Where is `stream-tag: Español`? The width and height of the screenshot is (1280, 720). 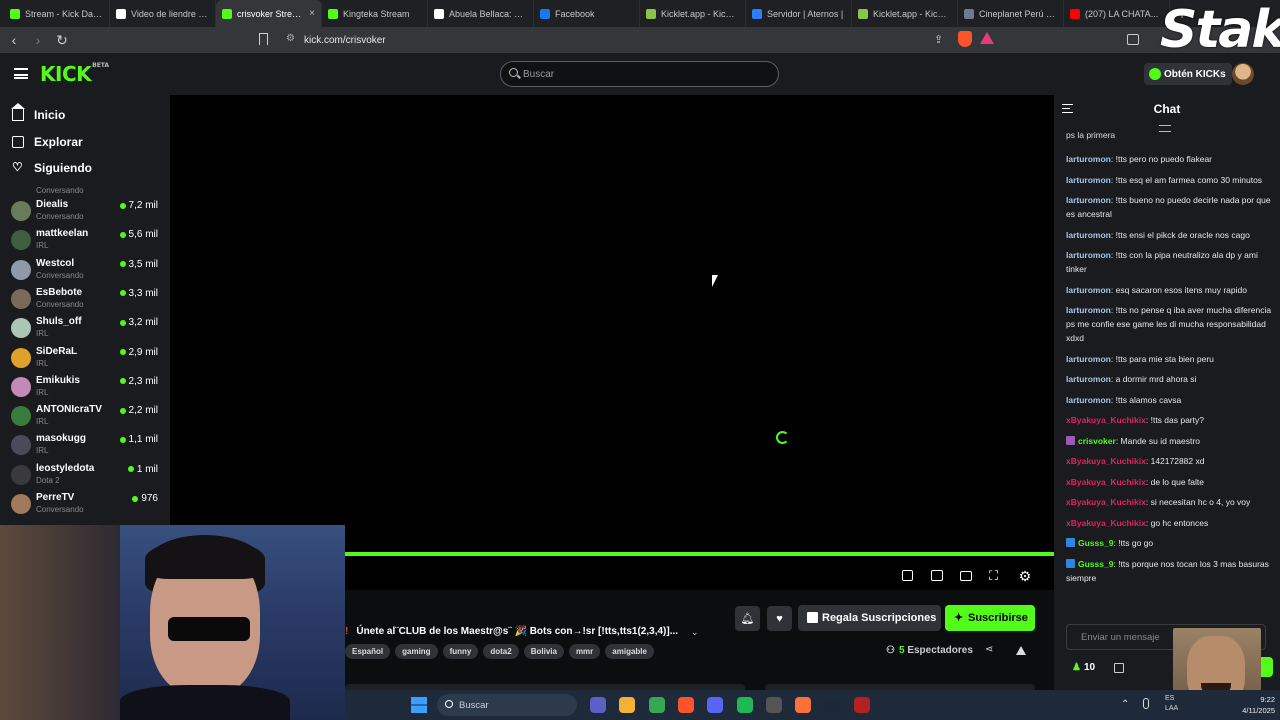 stream-tag: Español is located at coordinates (368, 651).